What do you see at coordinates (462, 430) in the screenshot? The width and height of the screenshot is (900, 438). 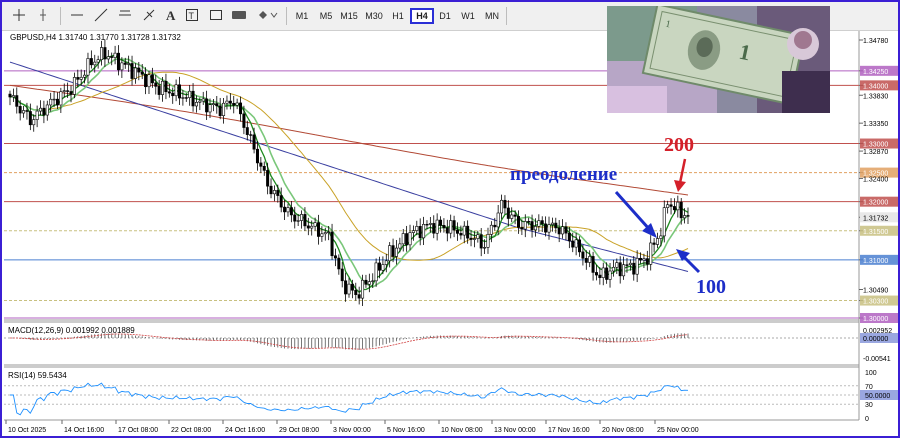 I see `time-tick: 10 Nov 08:00` at bounding box center [462, 430].